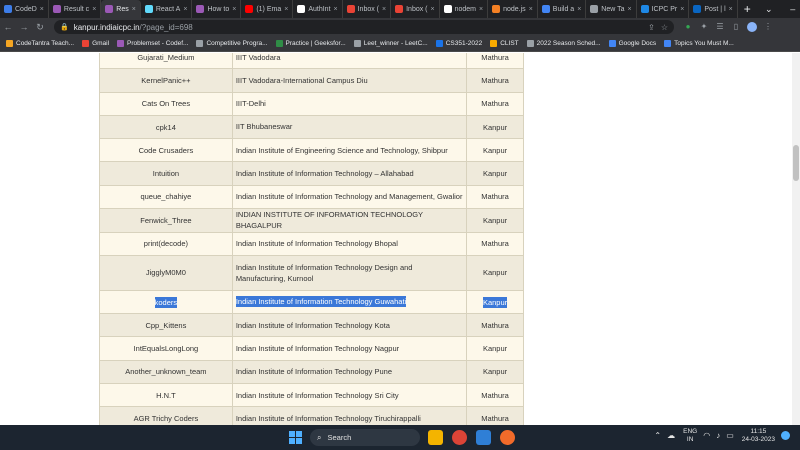 Image resolution: width=800 pixels, height=450 pixels. I want to click on language-indicator: ENG IN, so click(690, 436).